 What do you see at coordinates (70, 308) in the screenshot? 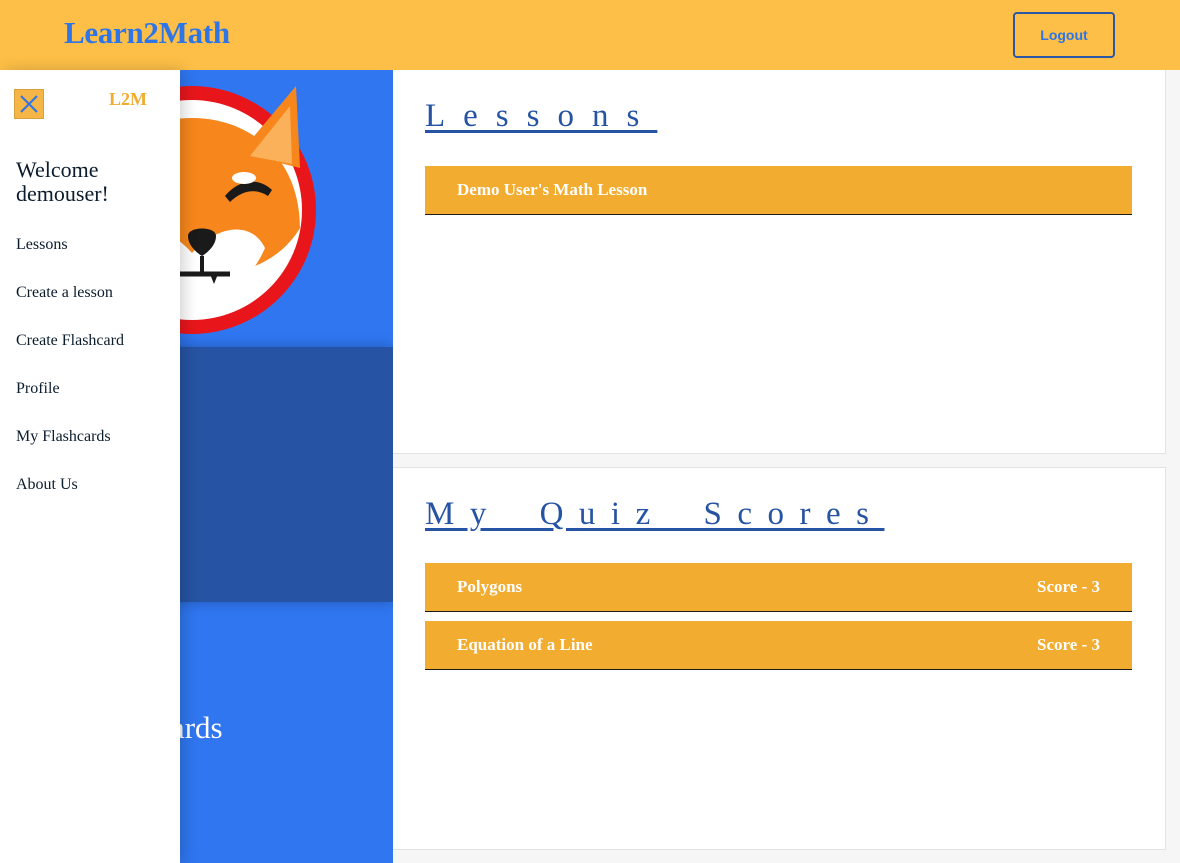
I see `nav-item-create-lesson: Create a lesson` at bounding box center [70, 308].